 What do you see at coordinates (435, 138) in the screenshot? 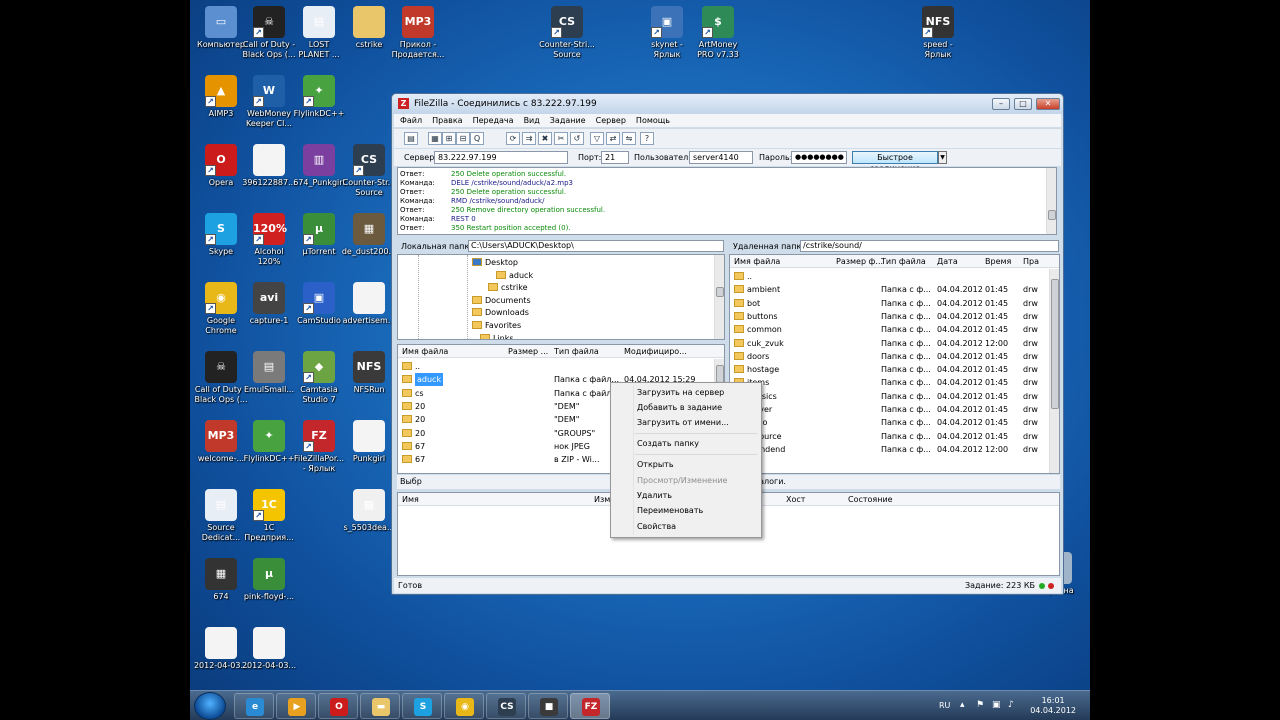
I see `toggle-log-icon: ▦` at bounding box center [435, 138].